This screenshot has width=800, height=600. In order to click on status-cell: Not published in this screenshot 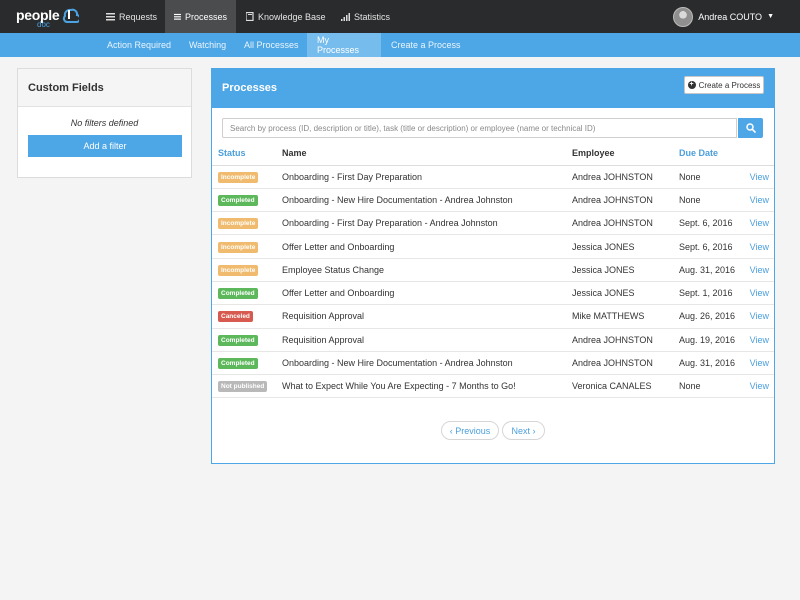, I will do `click(244, 386)`.